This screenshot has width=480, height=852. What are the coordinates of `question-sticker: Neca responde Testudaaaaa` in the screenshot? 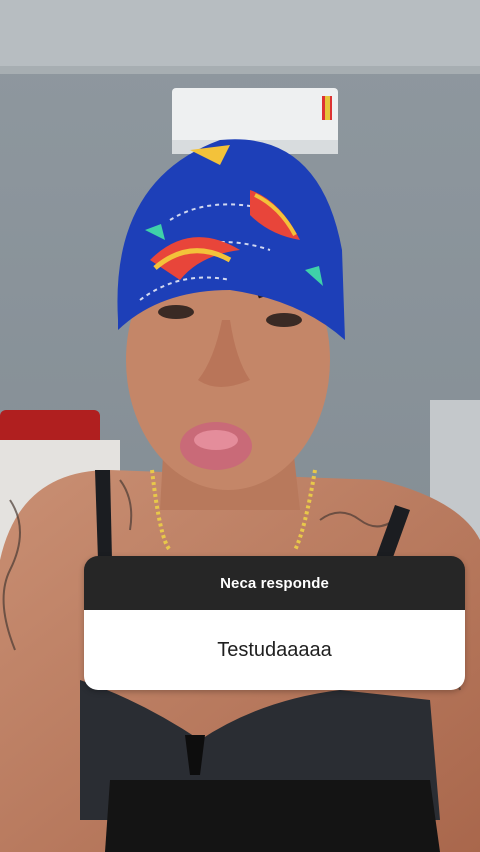 It's located at (274, 623).